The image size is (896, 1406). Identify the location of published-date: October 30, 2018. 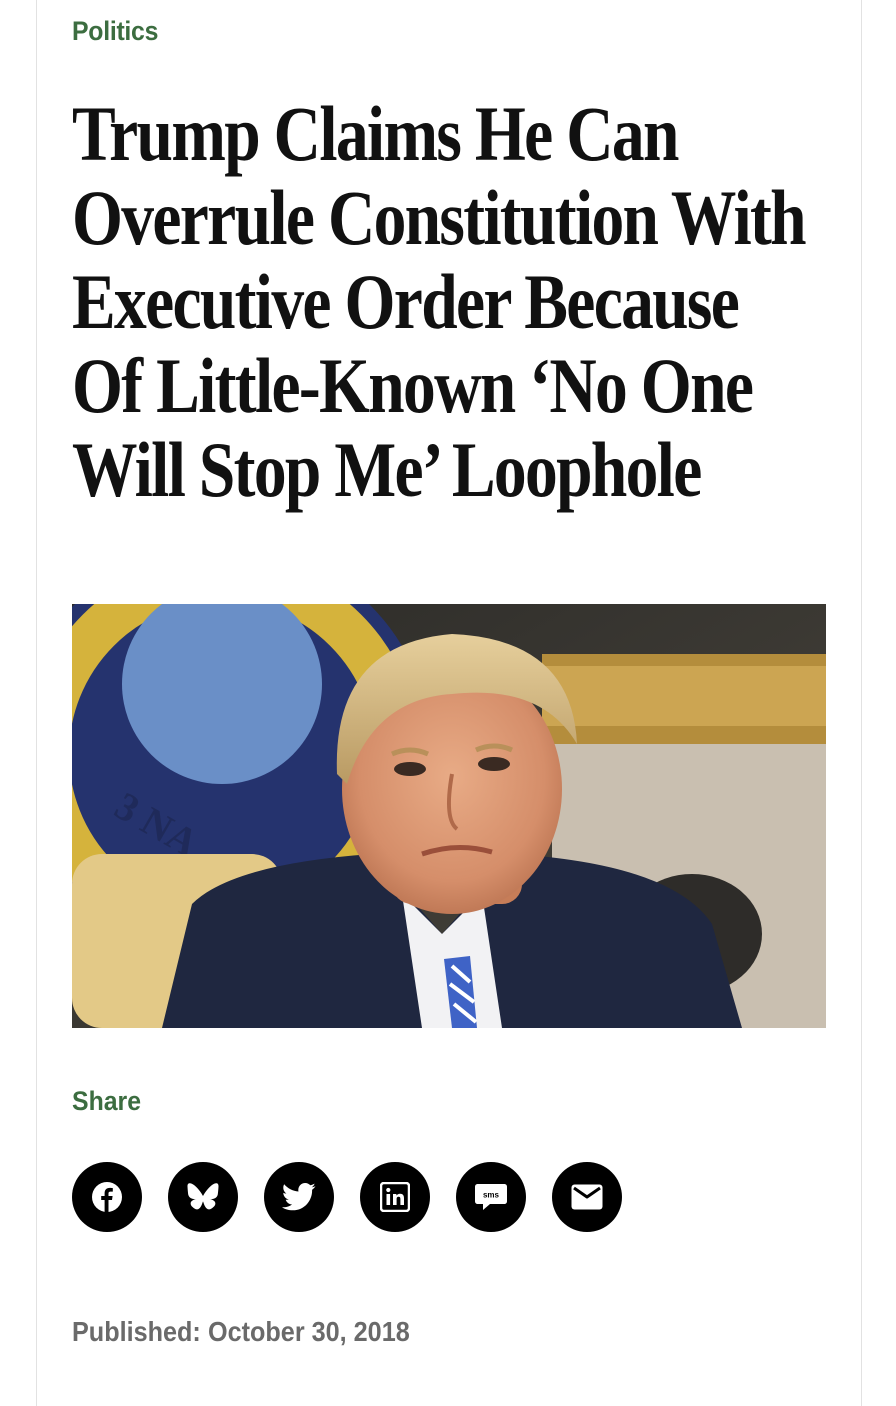
(309, 1331).